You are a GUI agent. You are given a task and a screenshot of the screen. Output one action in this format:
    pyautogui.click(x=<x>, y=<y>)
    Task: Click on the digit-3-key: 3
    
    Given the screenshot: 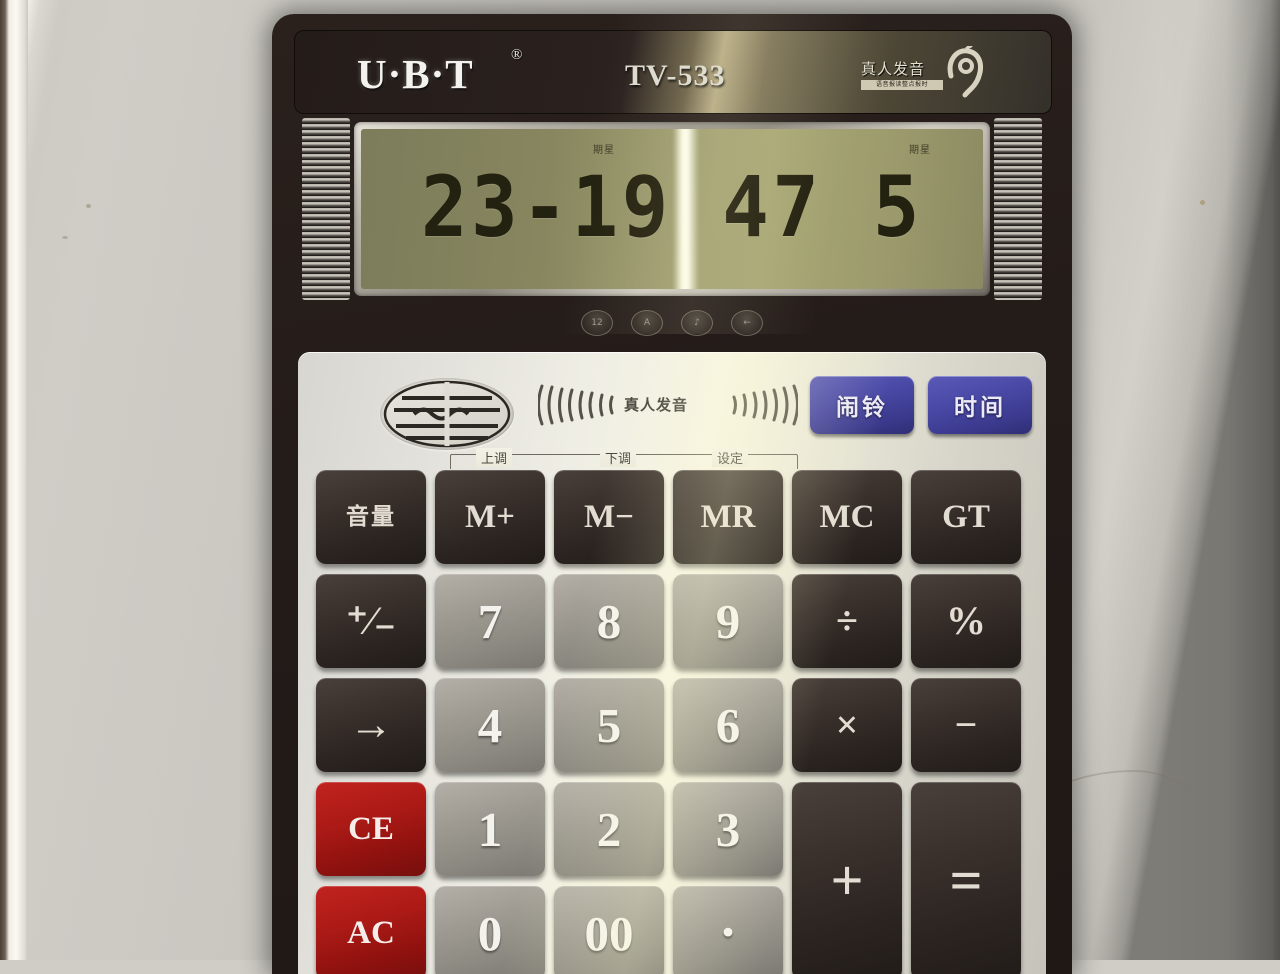 What is the action you would take?
    pyautogui.click(x=728, y=829)
    